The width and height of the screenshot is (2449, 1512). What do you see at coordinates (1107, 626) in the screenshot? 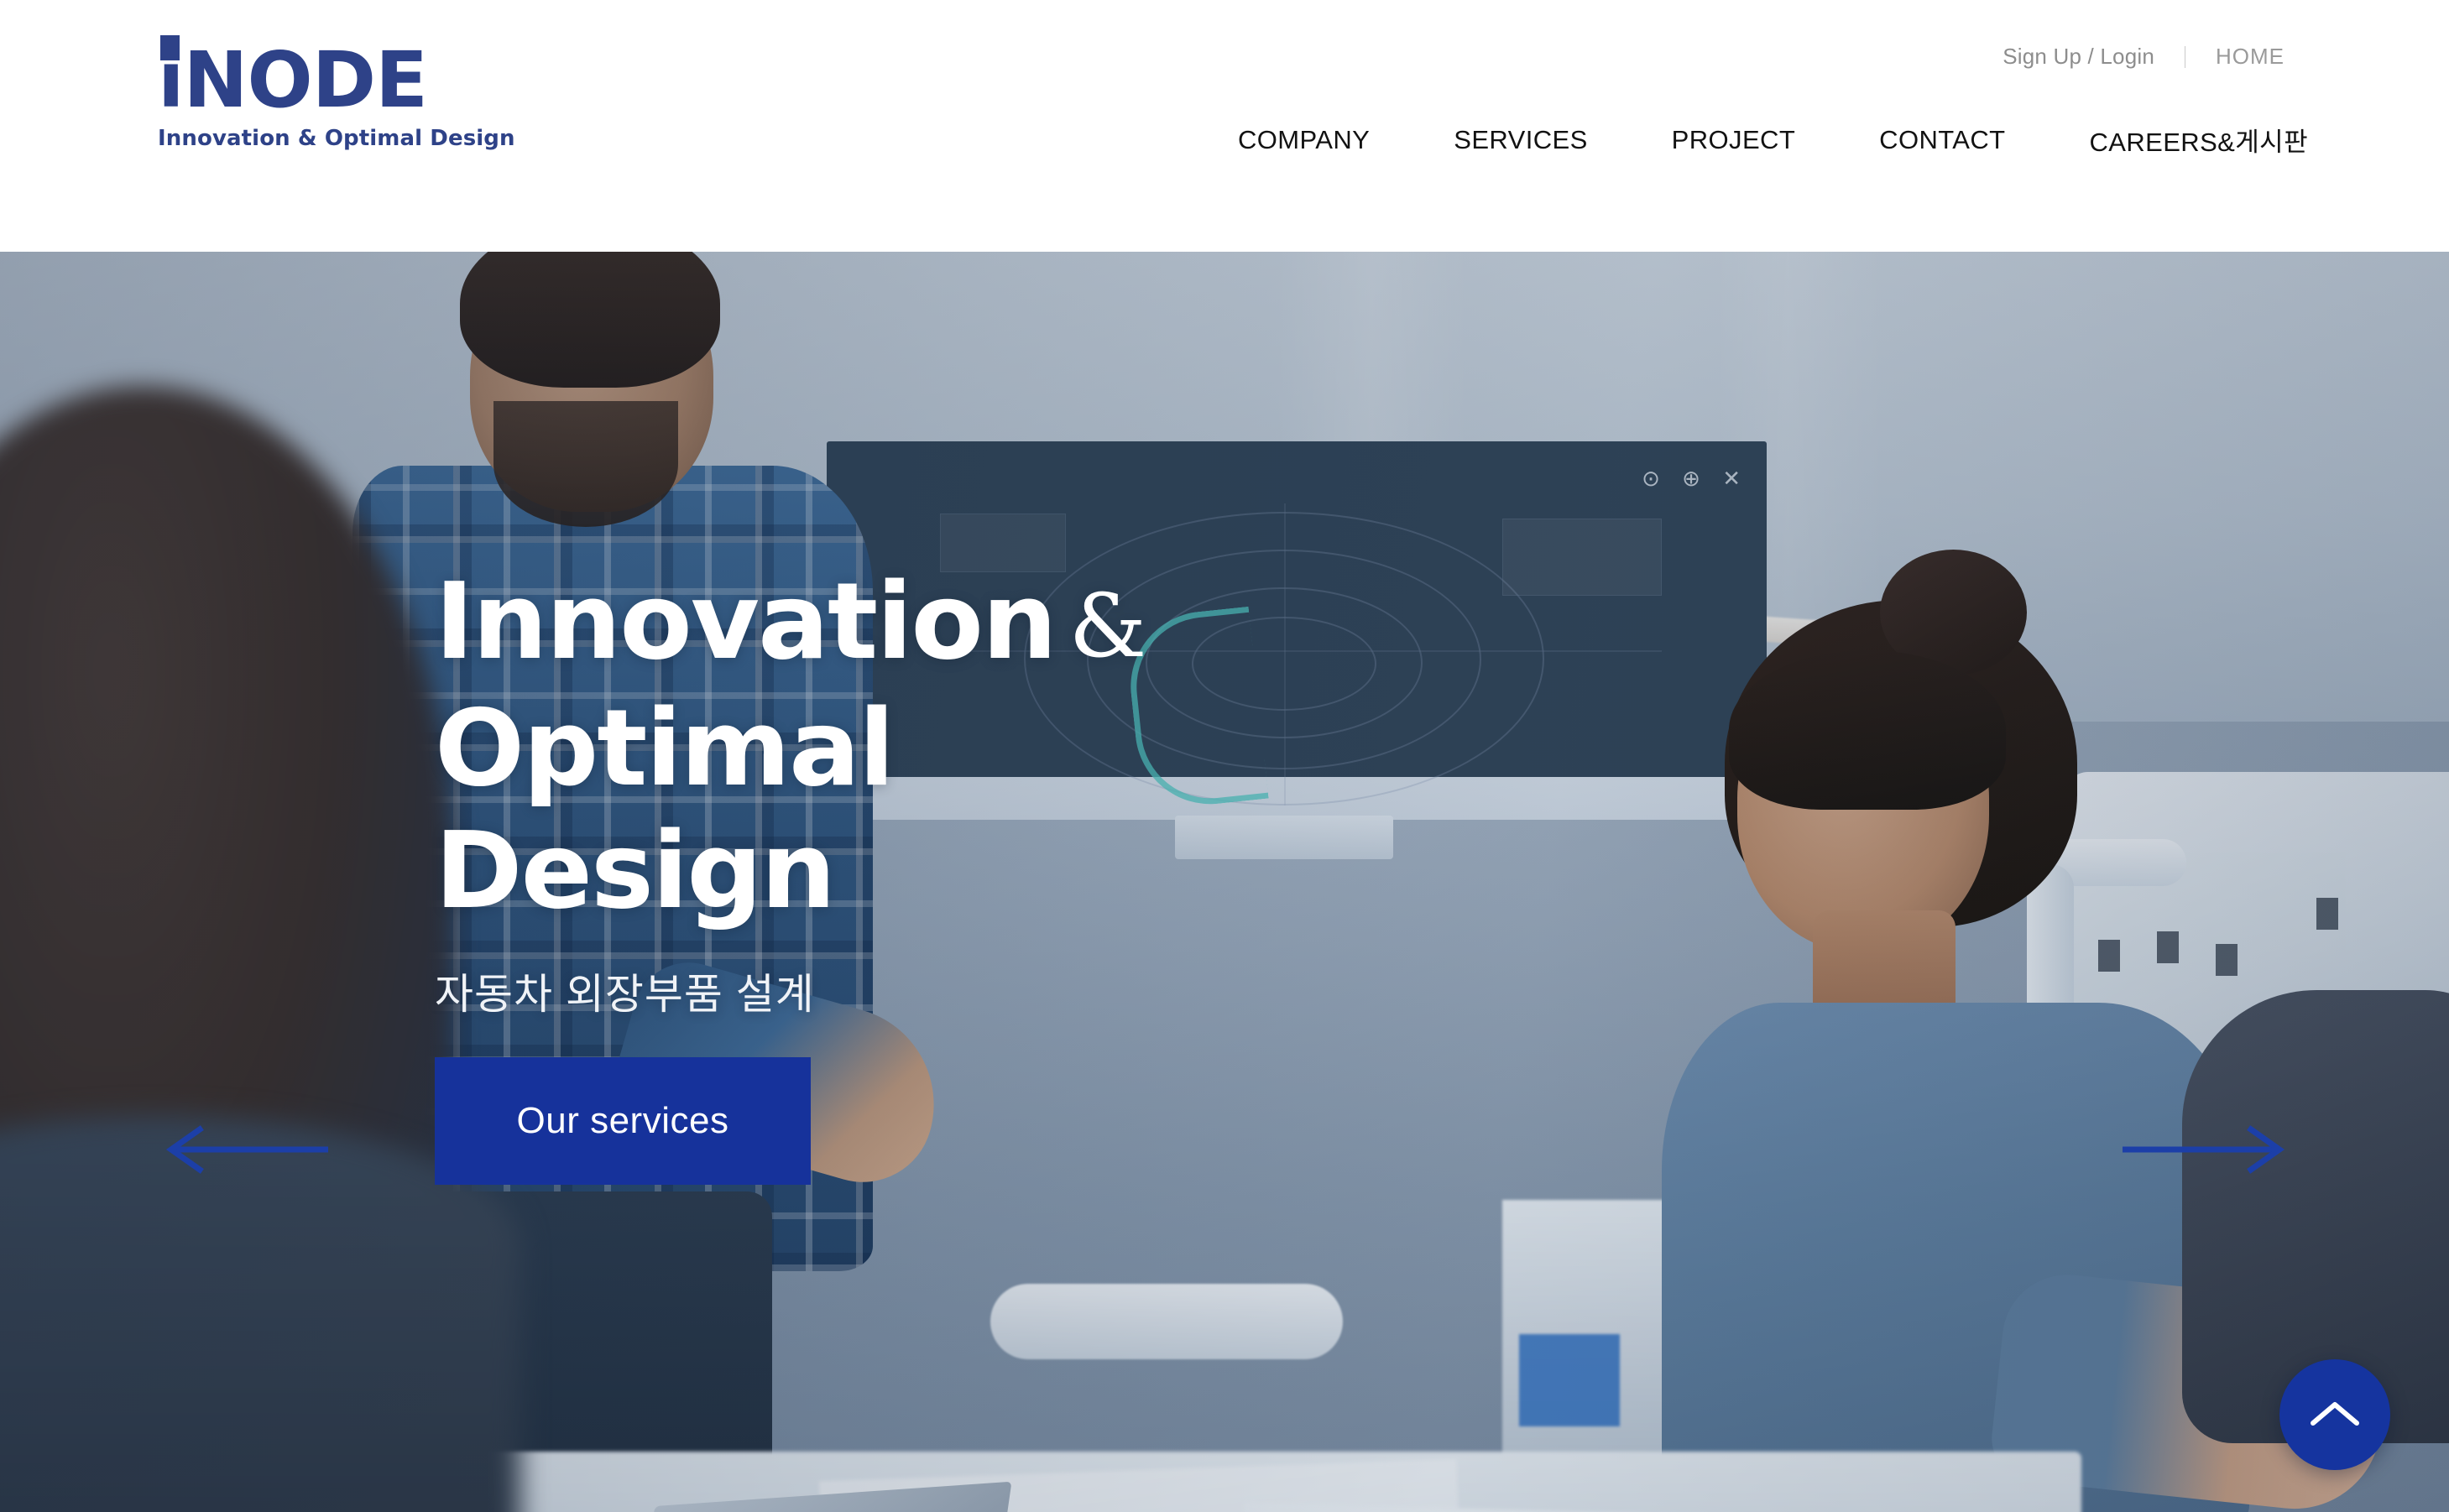
I see `hero-title-ampersand: &` at bounding box center [1107, 626].